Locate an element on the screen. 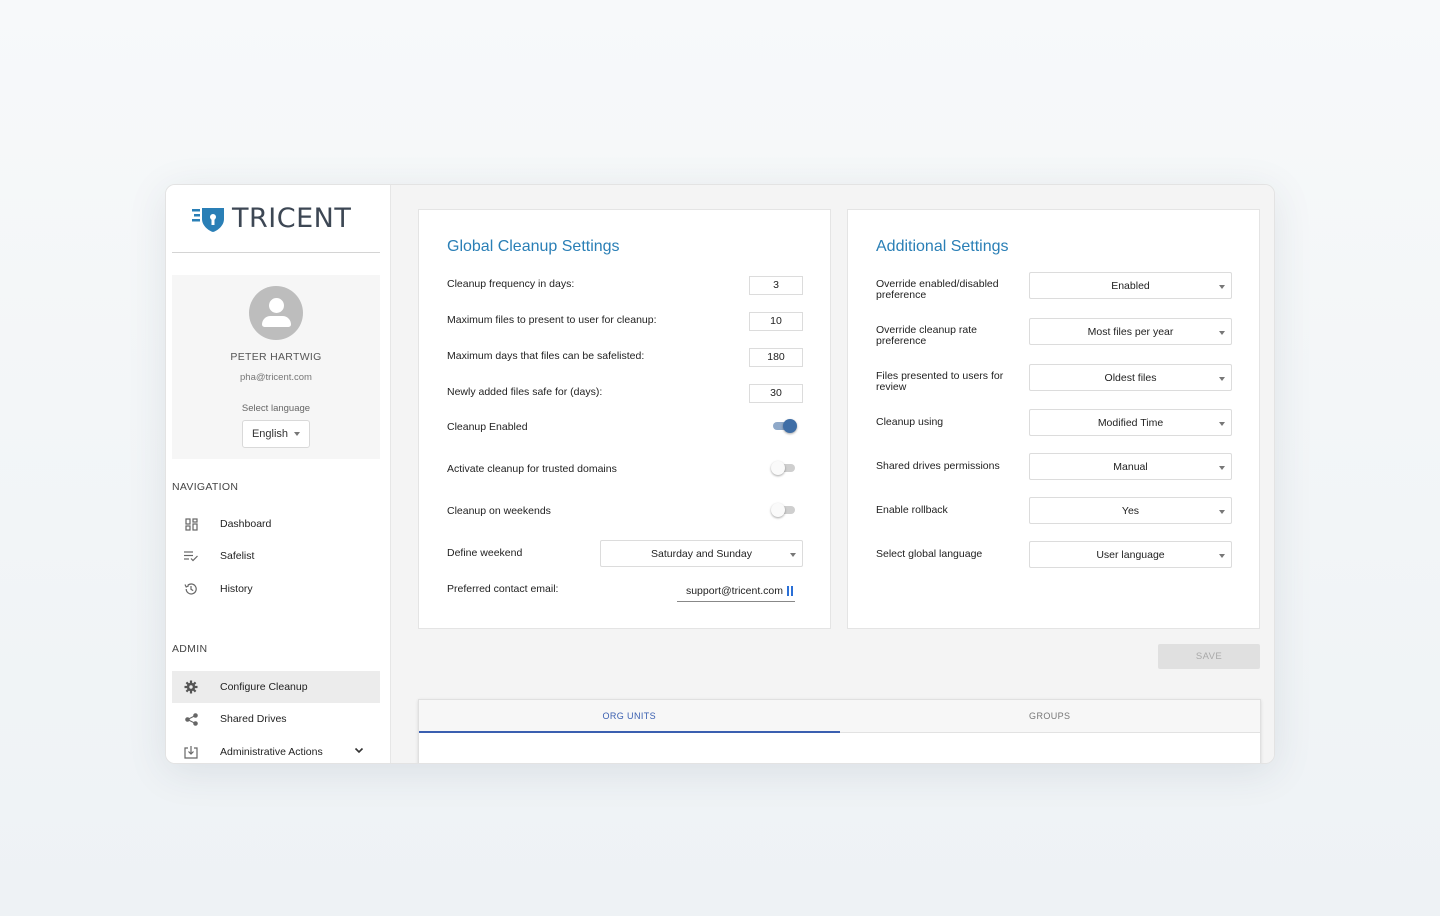  nav-label: Safelist is located at coordinates (237, 556).